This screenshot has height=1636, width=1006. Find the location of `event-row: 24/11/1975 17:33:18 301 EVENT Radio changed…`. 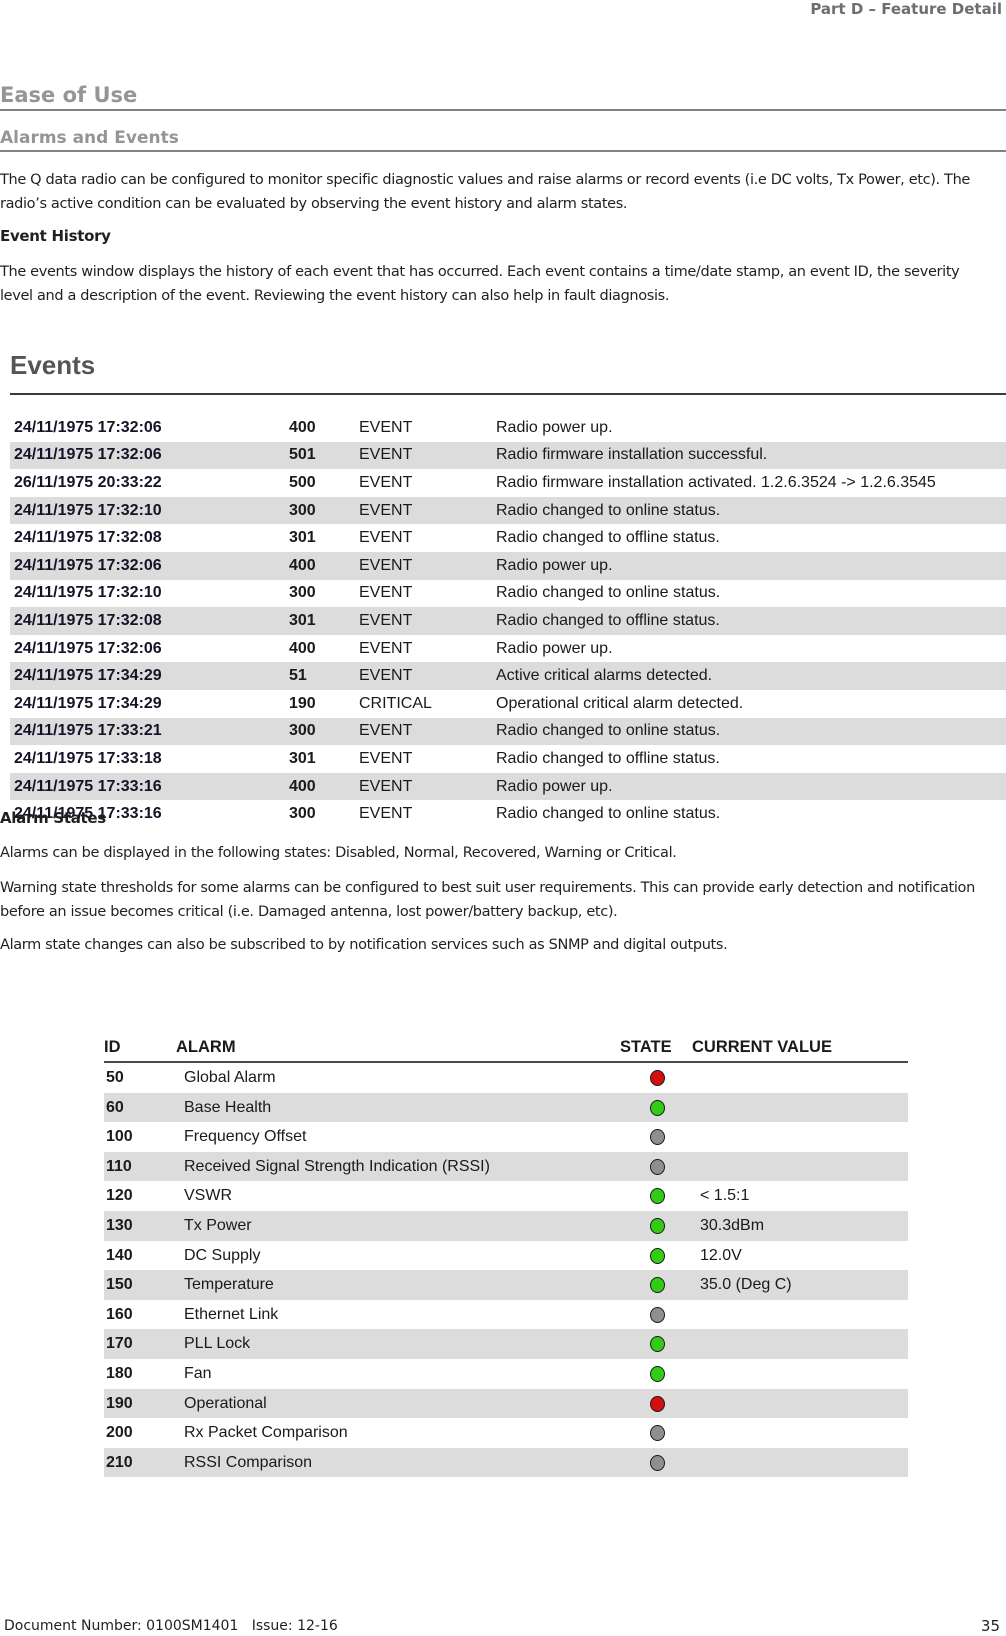

event-row: 24/11/1975 17:33:18 301 EVENT Radio changed… is located at coordinates (508, 759).